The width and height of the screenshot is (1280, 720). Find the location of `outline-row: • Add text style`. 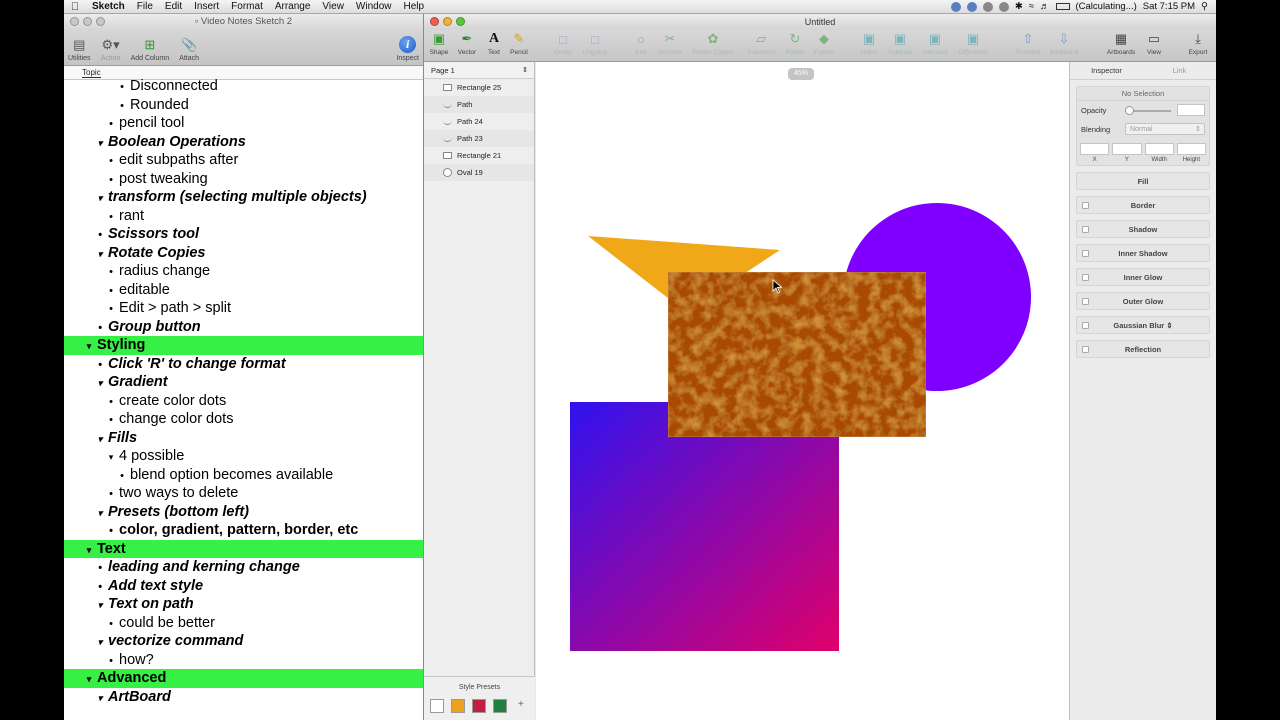

outline-row: • Add text style is located at coordinates (243, 586).